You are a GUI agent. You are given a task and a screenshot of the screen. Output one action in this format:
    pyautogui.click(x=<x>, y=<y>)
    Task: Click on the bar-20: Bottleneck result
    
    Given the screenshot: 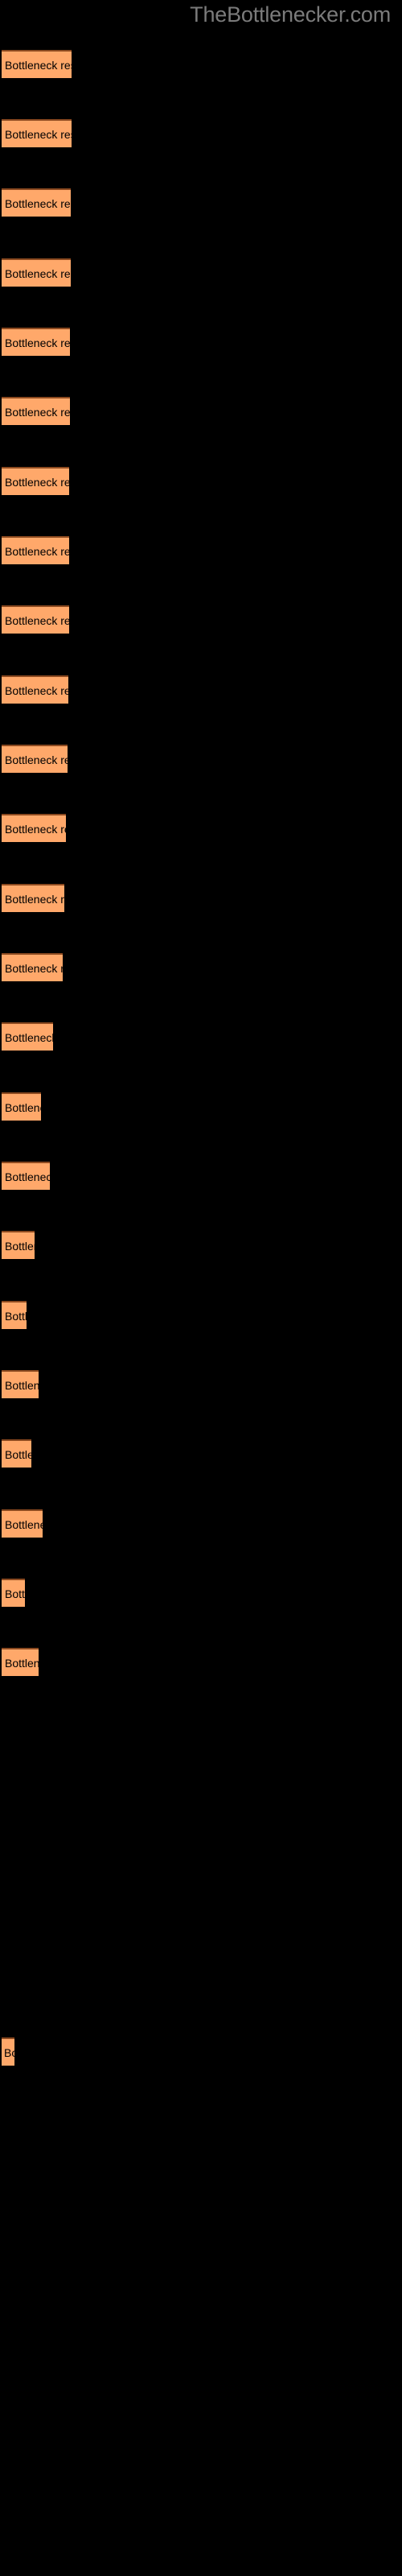 What is the action you would take?
    pyautogui.click(x=20, y=1384)
    